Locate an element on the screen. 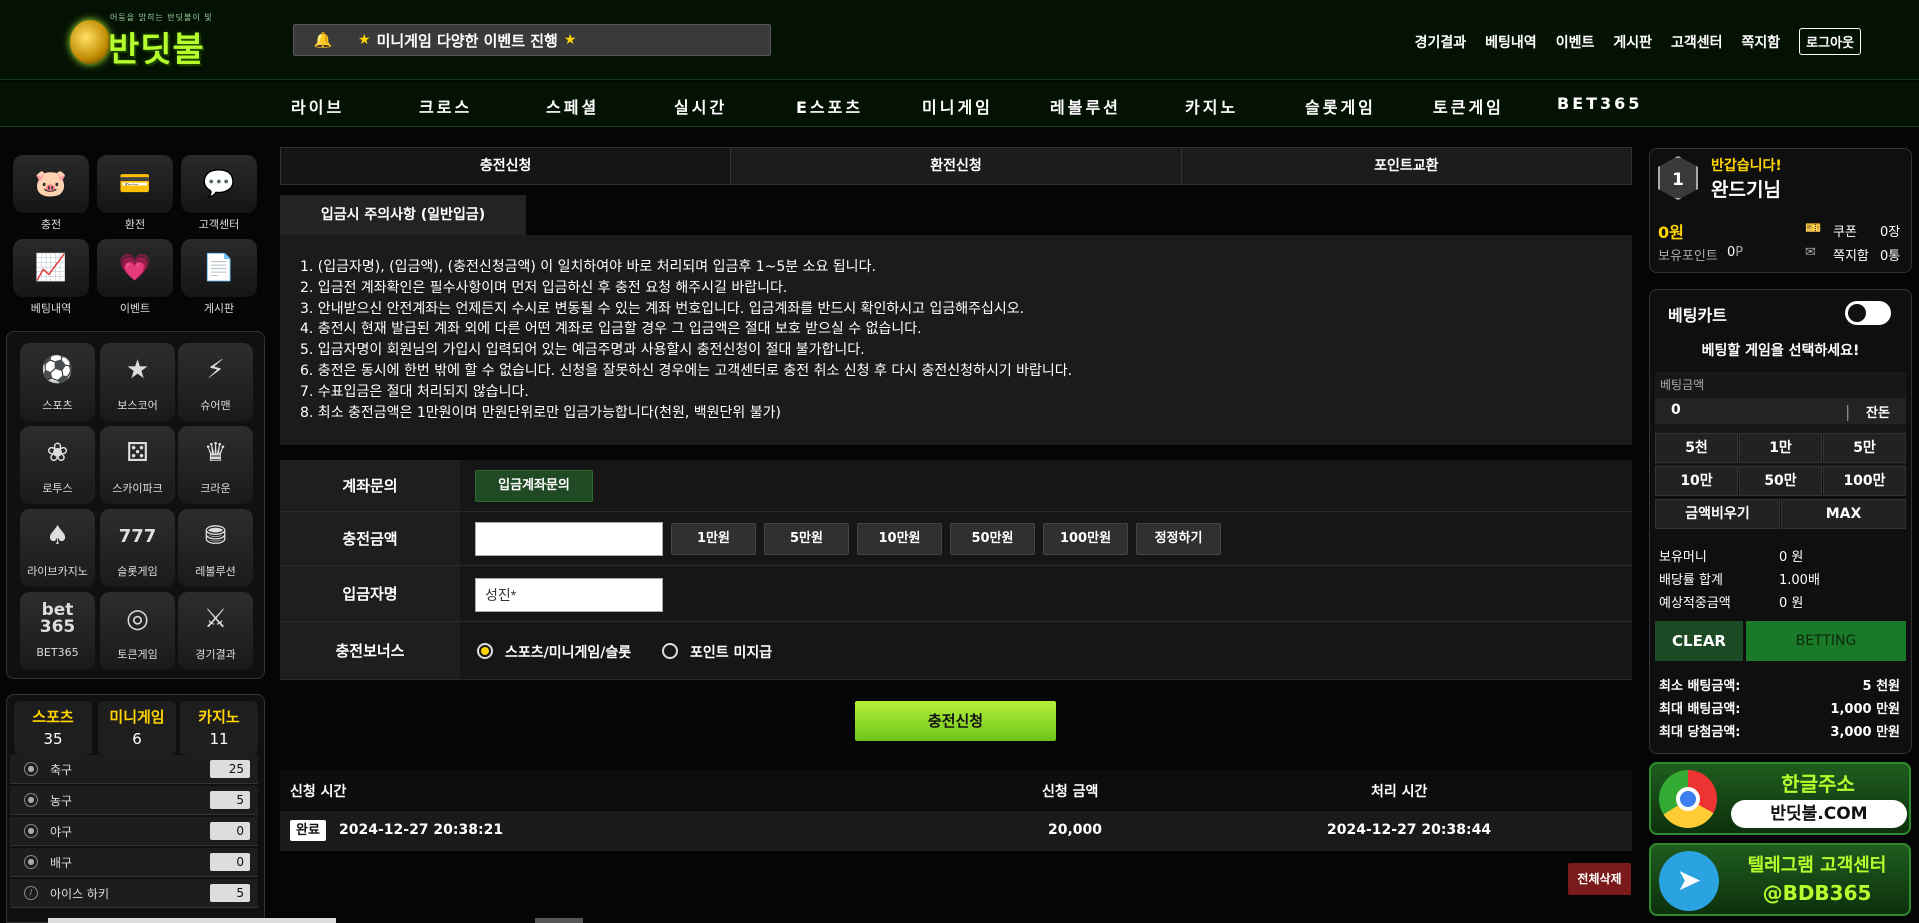 The width and height of the screenshot is (1919, 923). sport-item-soccer: ● 축구 25 is located at coordinates (134, 769).